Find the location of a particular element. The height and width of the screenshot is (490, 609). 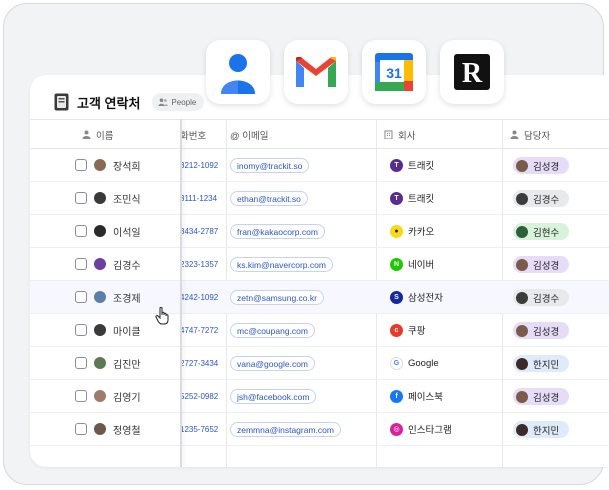

column-header-name: 이름 is located at coordinates (97, 134).